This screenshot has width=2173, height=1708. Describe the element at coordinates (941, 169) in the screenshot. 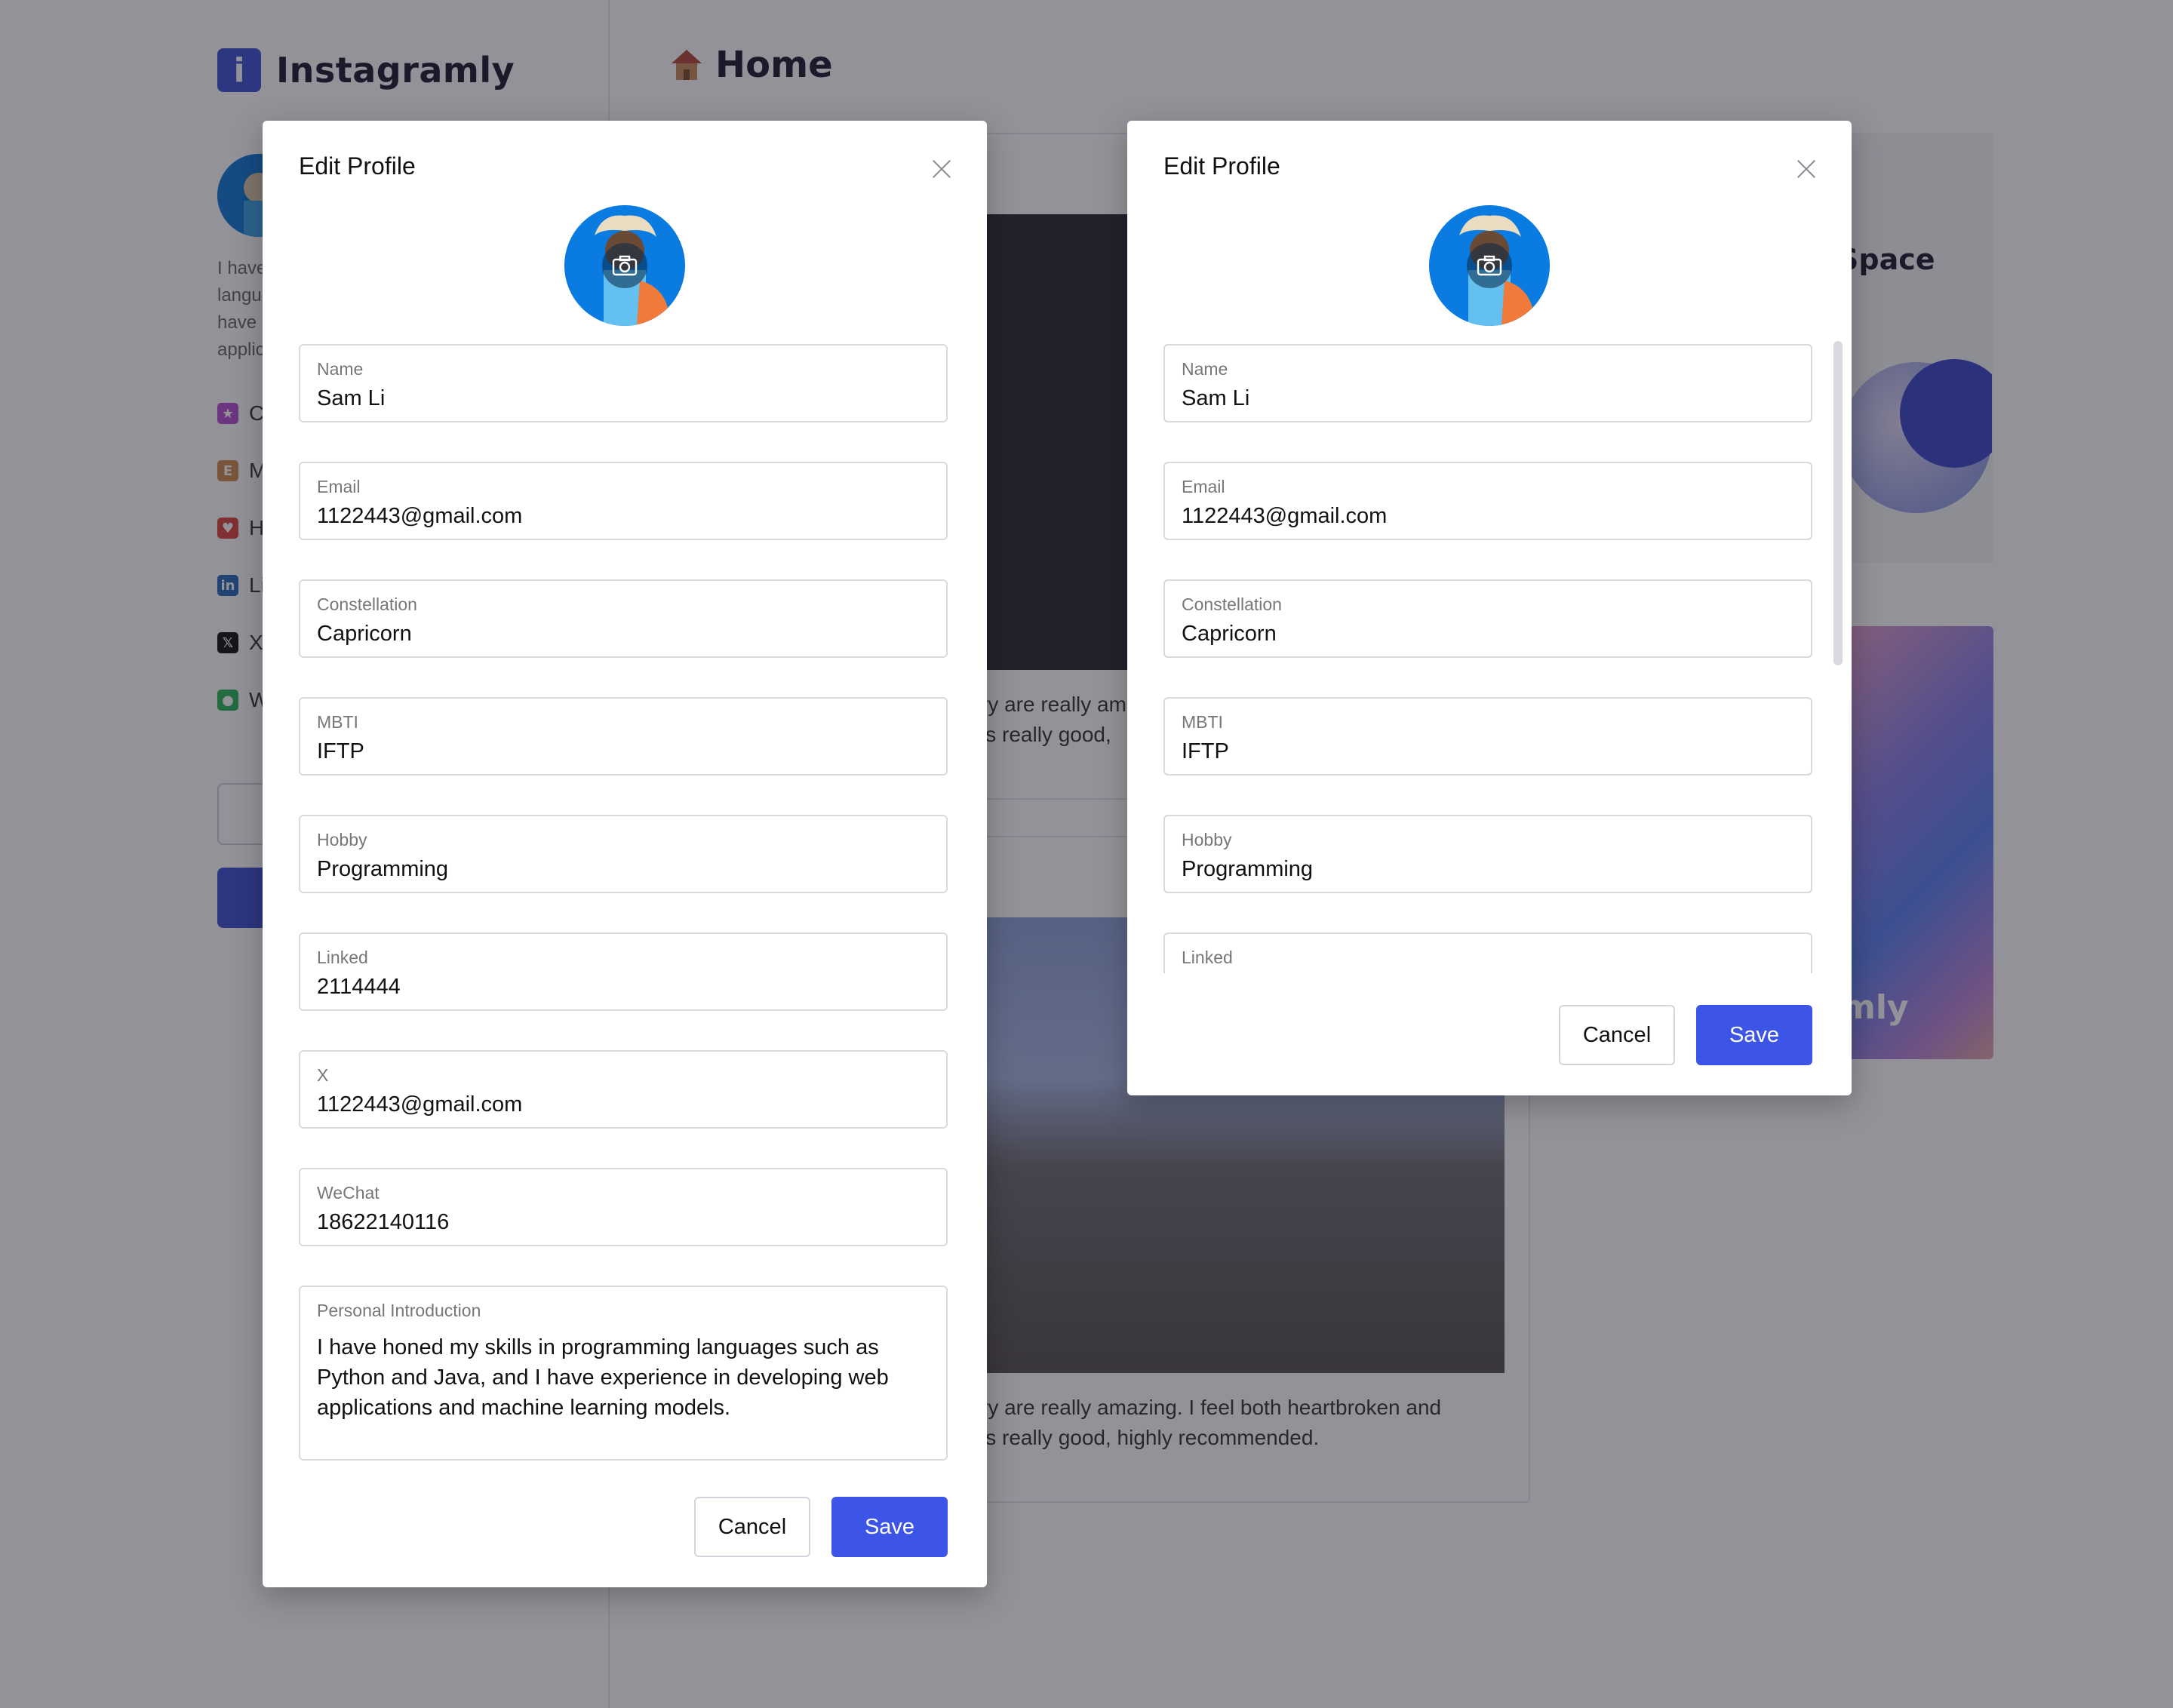

I see `close-icon` at that location.